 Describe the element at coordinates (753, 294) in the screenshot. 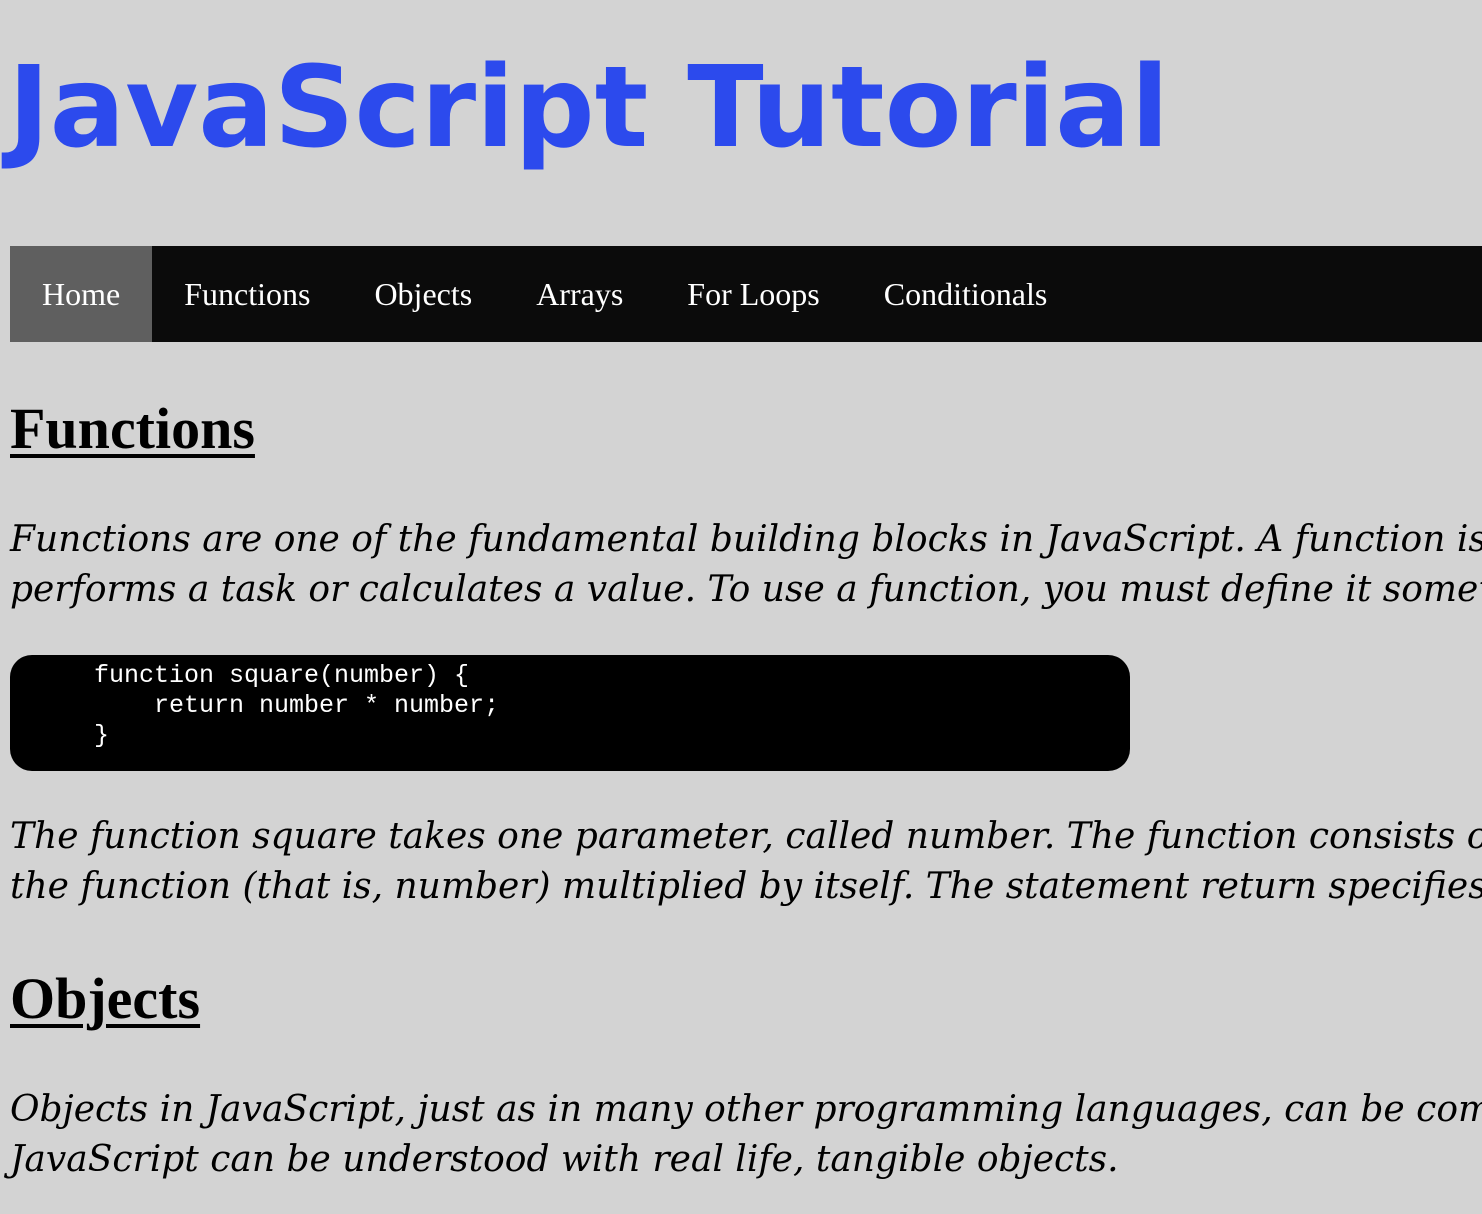

I see `nav-item-for-loops: For Loops` at that location.